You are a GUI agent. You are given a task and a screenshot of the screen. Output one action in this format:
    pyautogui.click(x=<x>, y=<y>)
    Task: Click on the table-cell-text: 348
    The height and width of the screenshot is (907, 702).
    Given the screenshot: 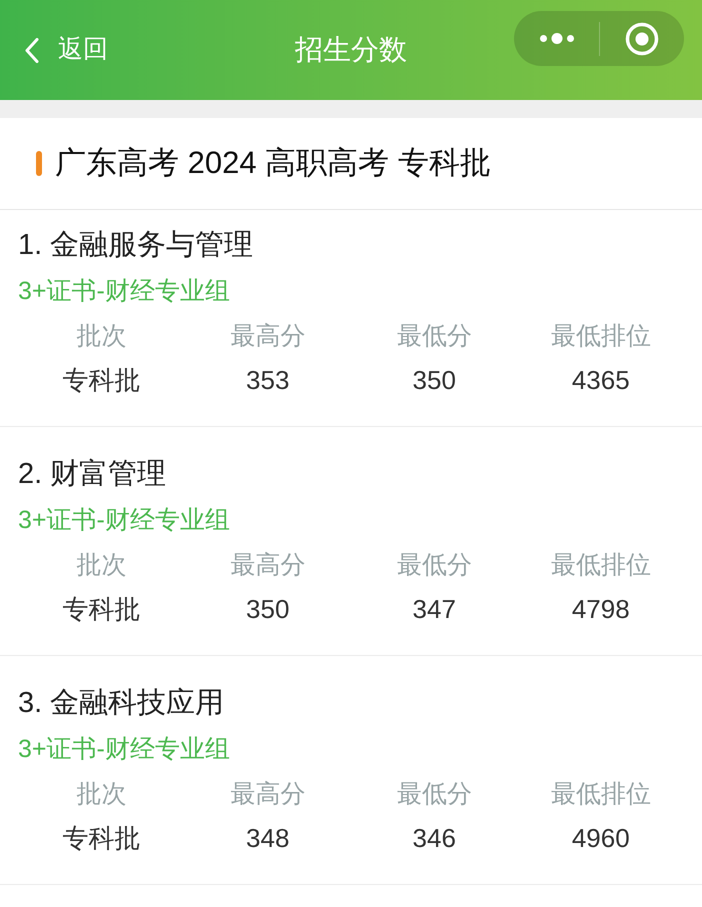 What is the action you would take?
    pyautogui.click(x=268, y=838)
    